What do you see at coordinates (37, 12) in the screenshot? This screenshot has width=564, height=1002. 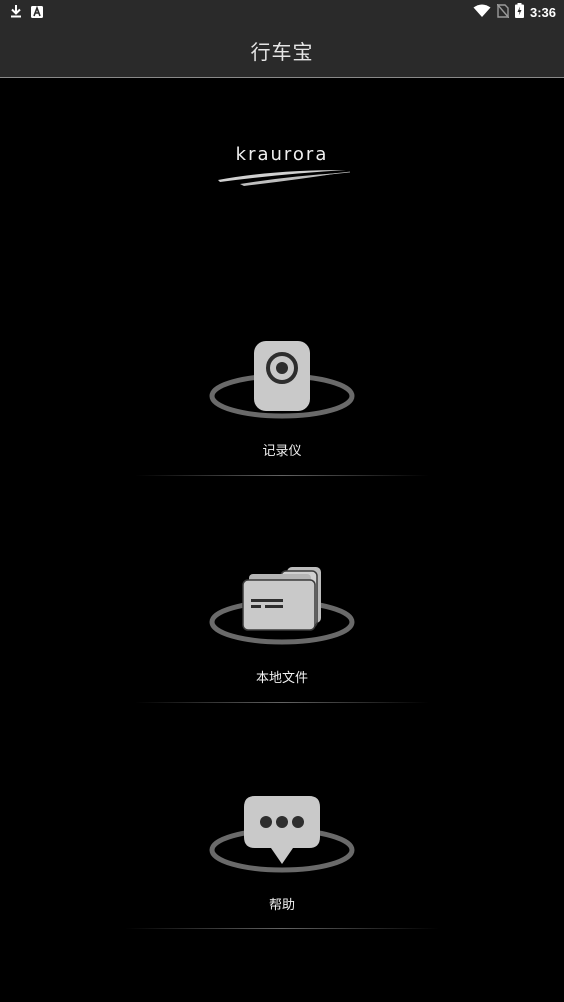 I see `font-a-icon` at bounding box center [37, 12].